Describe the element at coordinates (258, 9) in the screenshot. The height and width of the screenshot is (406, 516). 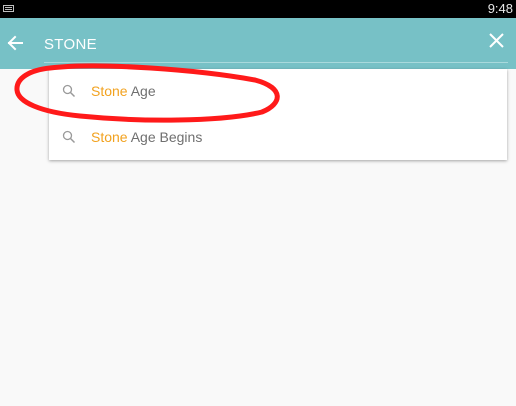
I see `status-bar: 9:48` at that location.